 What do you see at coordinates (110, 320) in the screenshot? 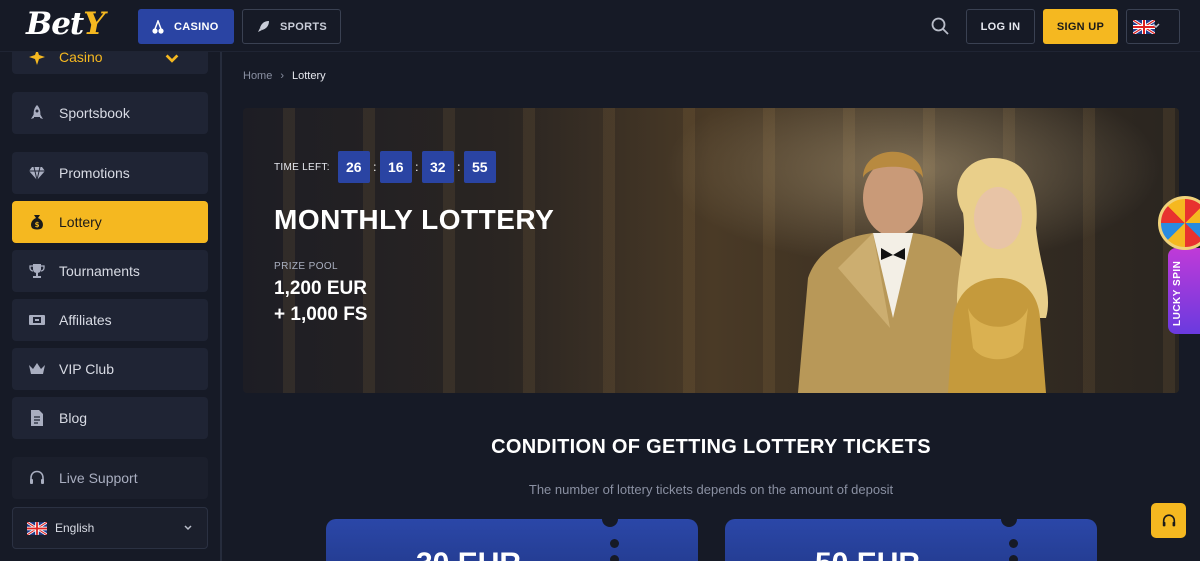
I see `sidebar-item-affiliates: Affiliates` at bounding box center [110, 320].